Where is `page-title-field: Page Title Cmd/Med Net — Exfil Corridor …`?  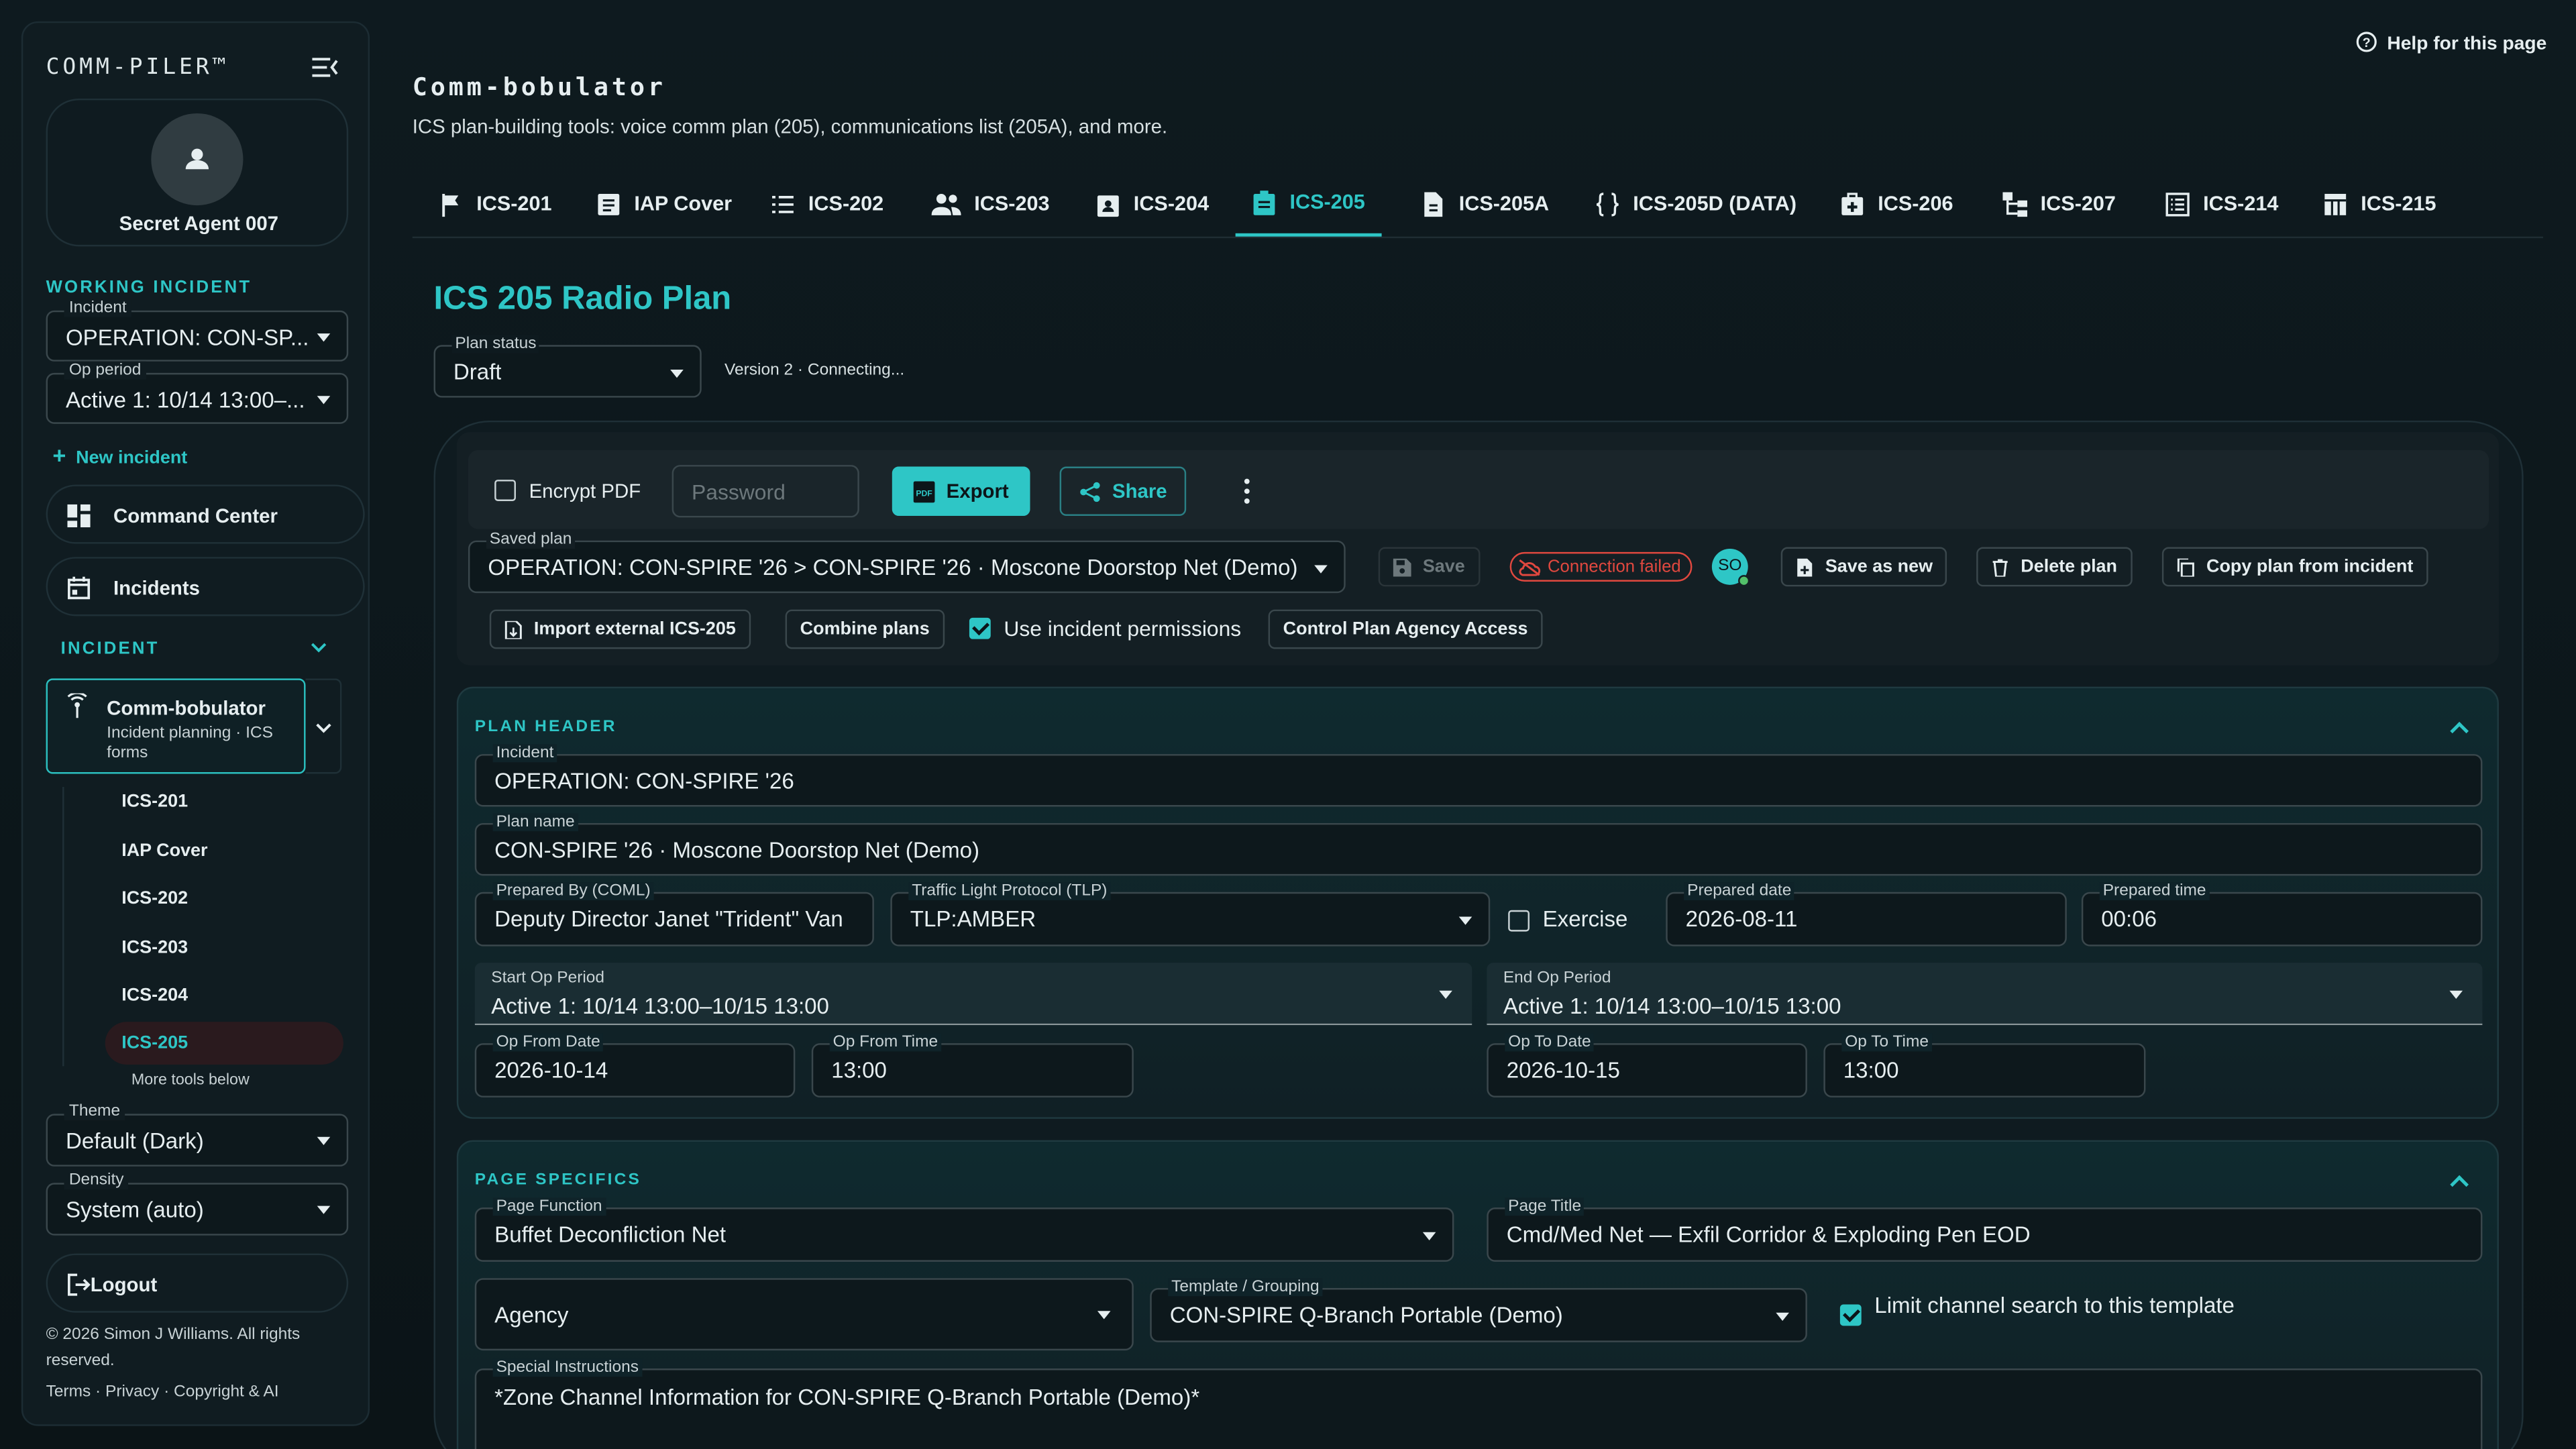 page-title-field: Page Title Cmd/Med Net — Exfil Corridor … is located at coordinates (1985, 1229).